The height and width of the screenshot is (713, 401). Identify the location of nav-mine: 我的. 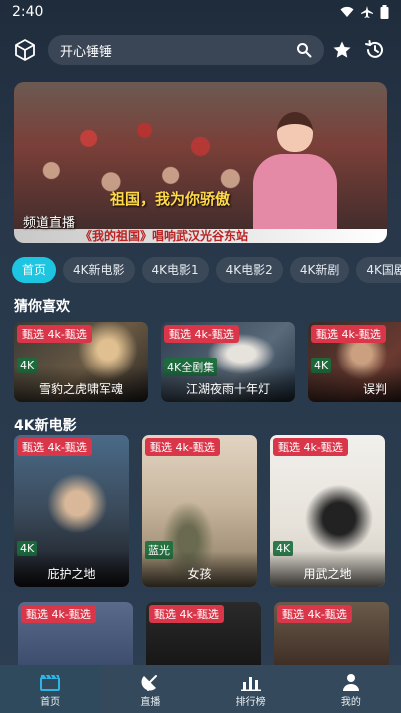
(351, 689).